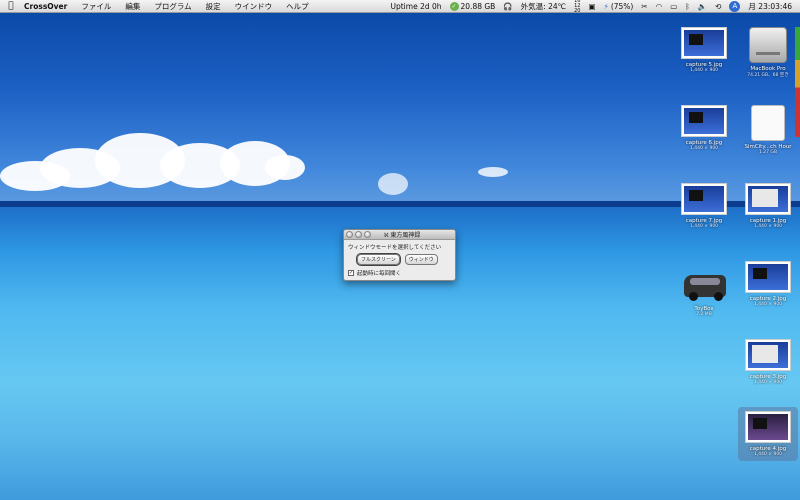 The height and width of the screenshot is (500, 800). I want to click on ask-on-launch-checkbox: ✓ 起動時に毎回聞く, so click(399, 273).